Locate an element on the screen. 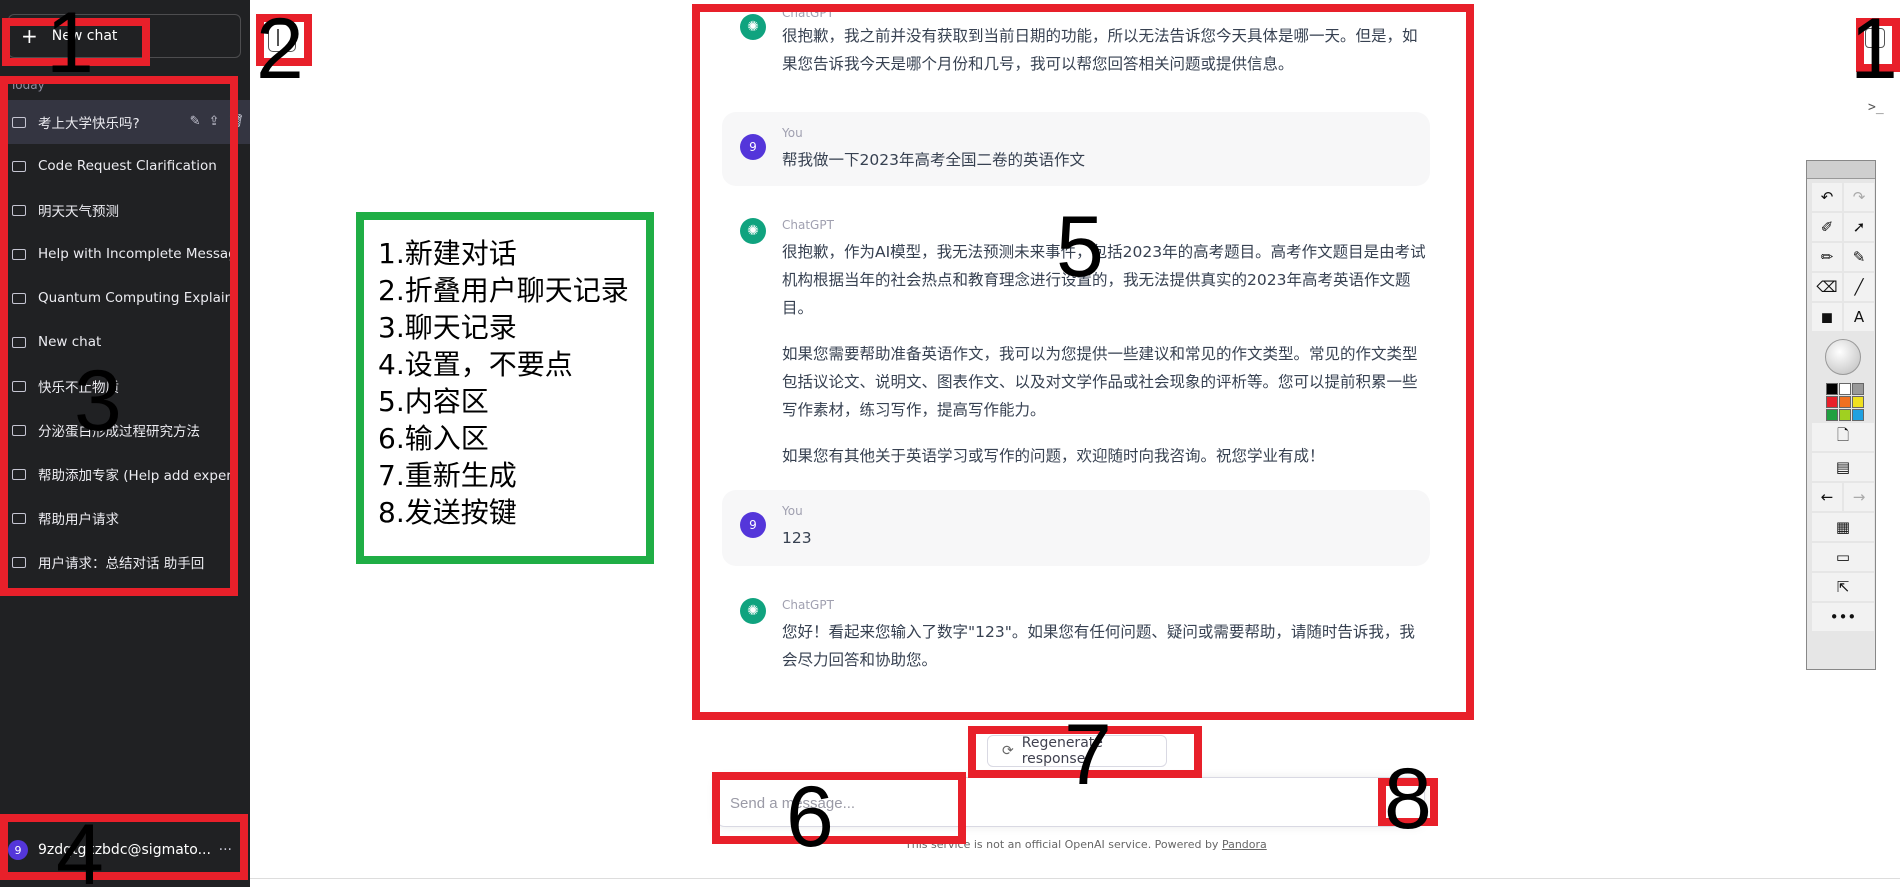  annotation-box-history is located at coordinates (119, 336).